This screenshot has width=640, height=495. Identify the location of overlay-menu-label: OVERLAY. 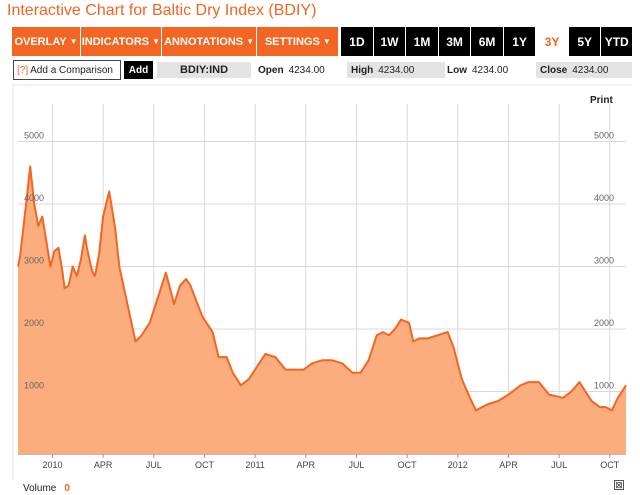
(40, 41).